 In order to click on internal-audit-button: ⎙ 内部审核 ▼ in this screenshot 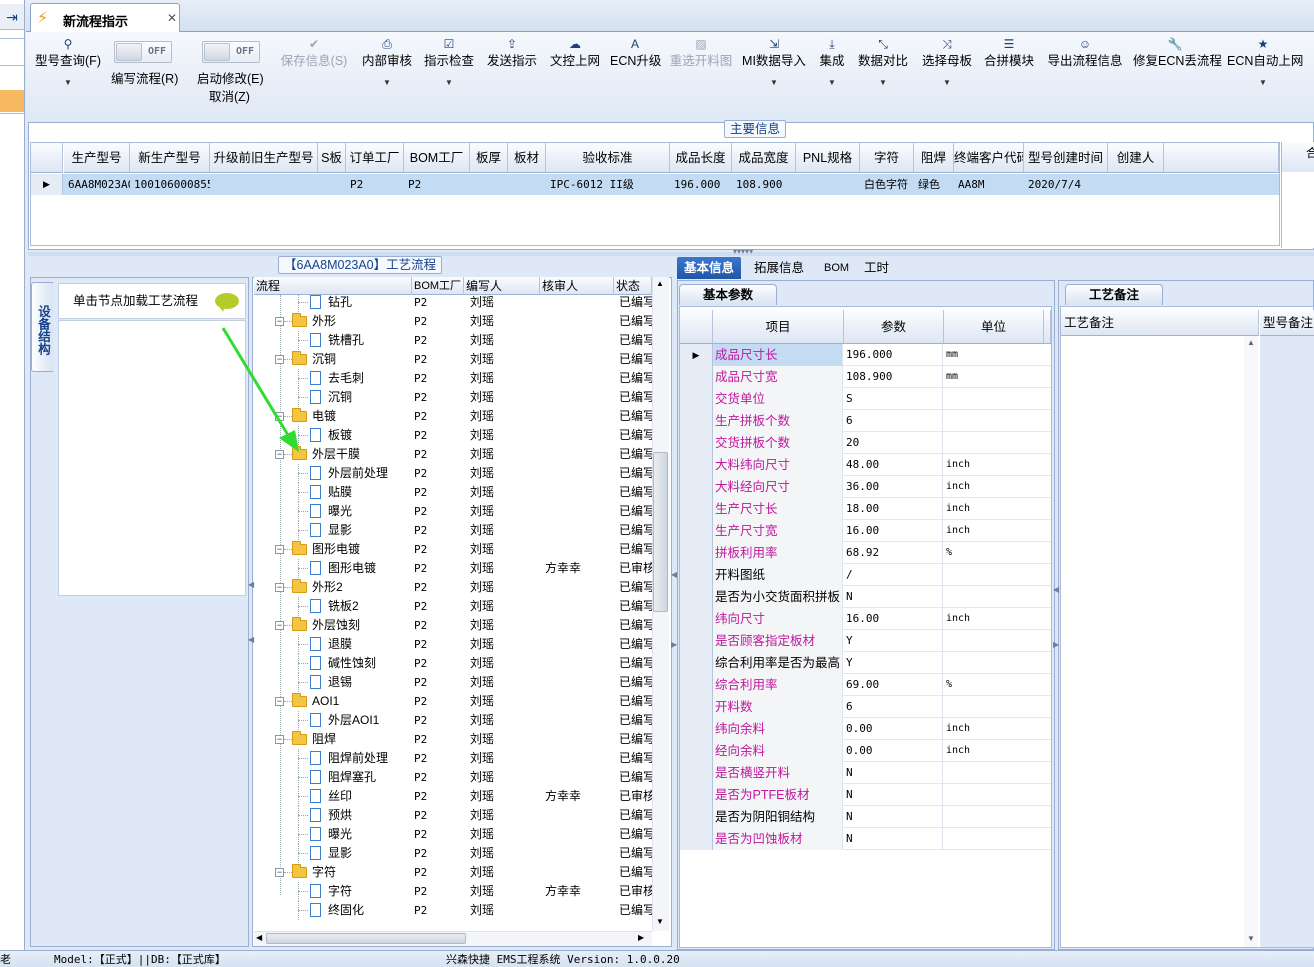, I will do `click(387, 65)`.